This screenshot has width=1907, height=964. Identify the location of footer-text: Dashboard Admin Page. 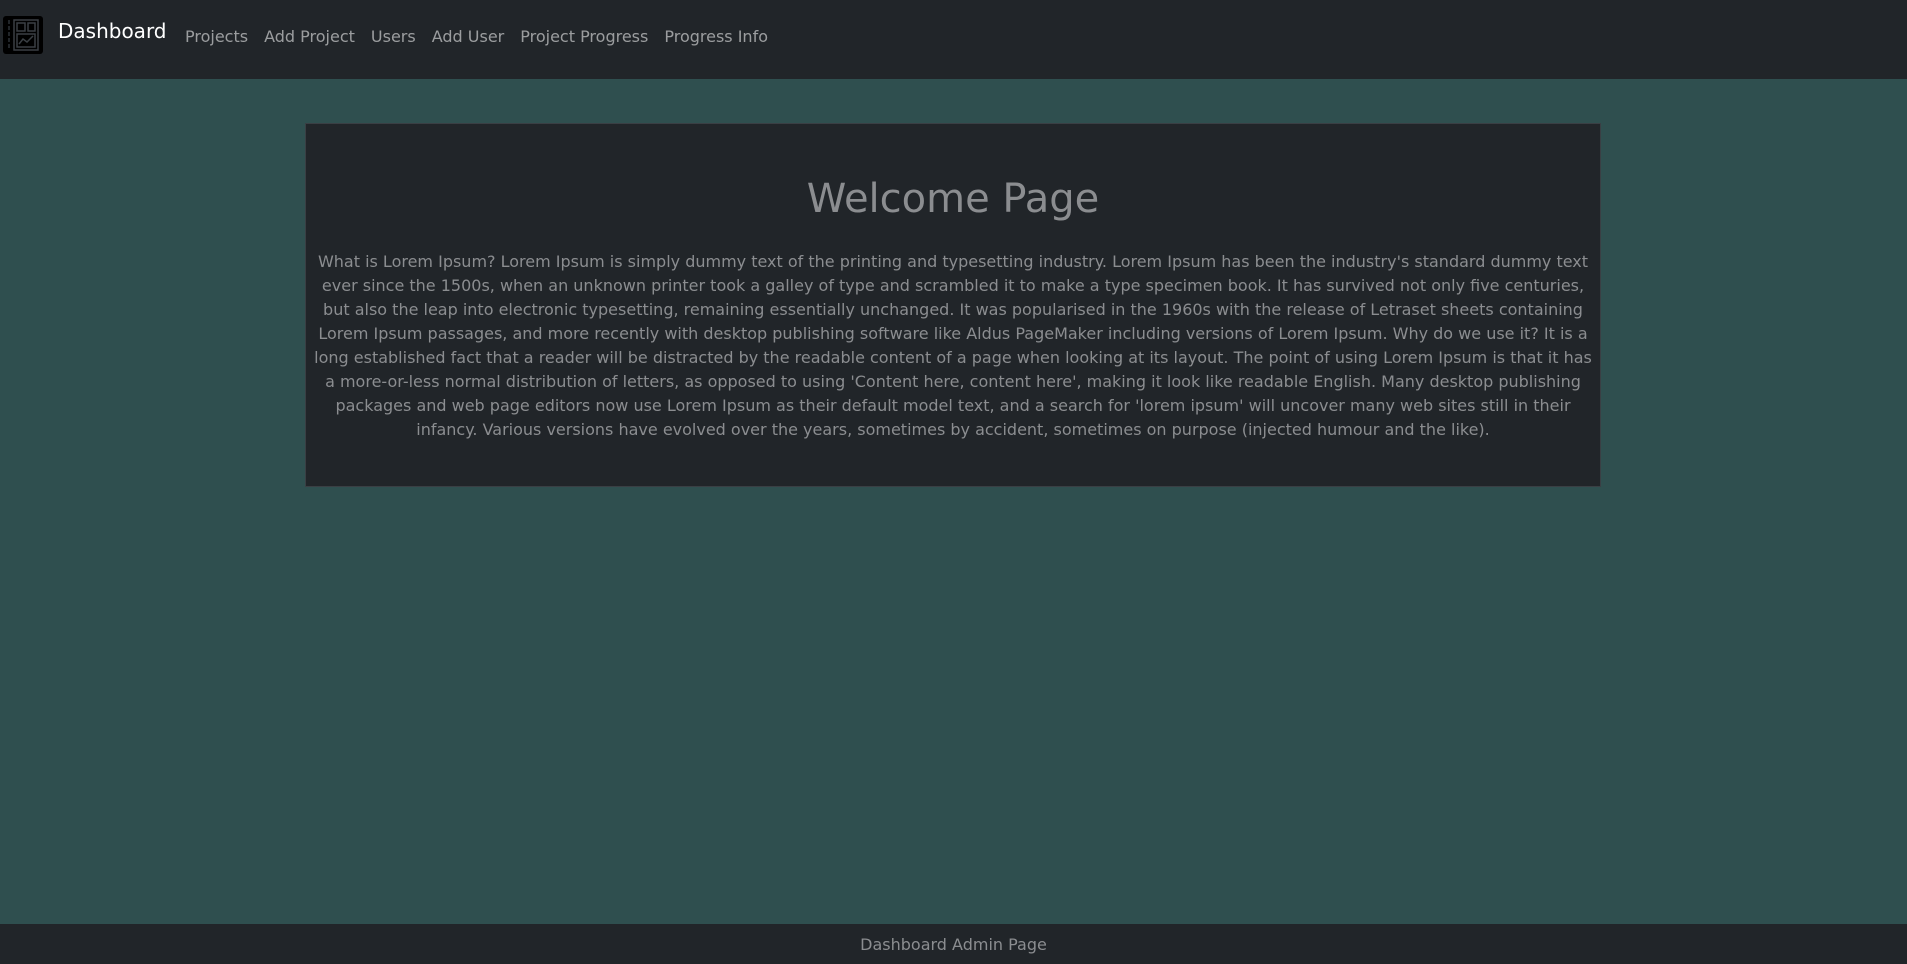
(953, 944).